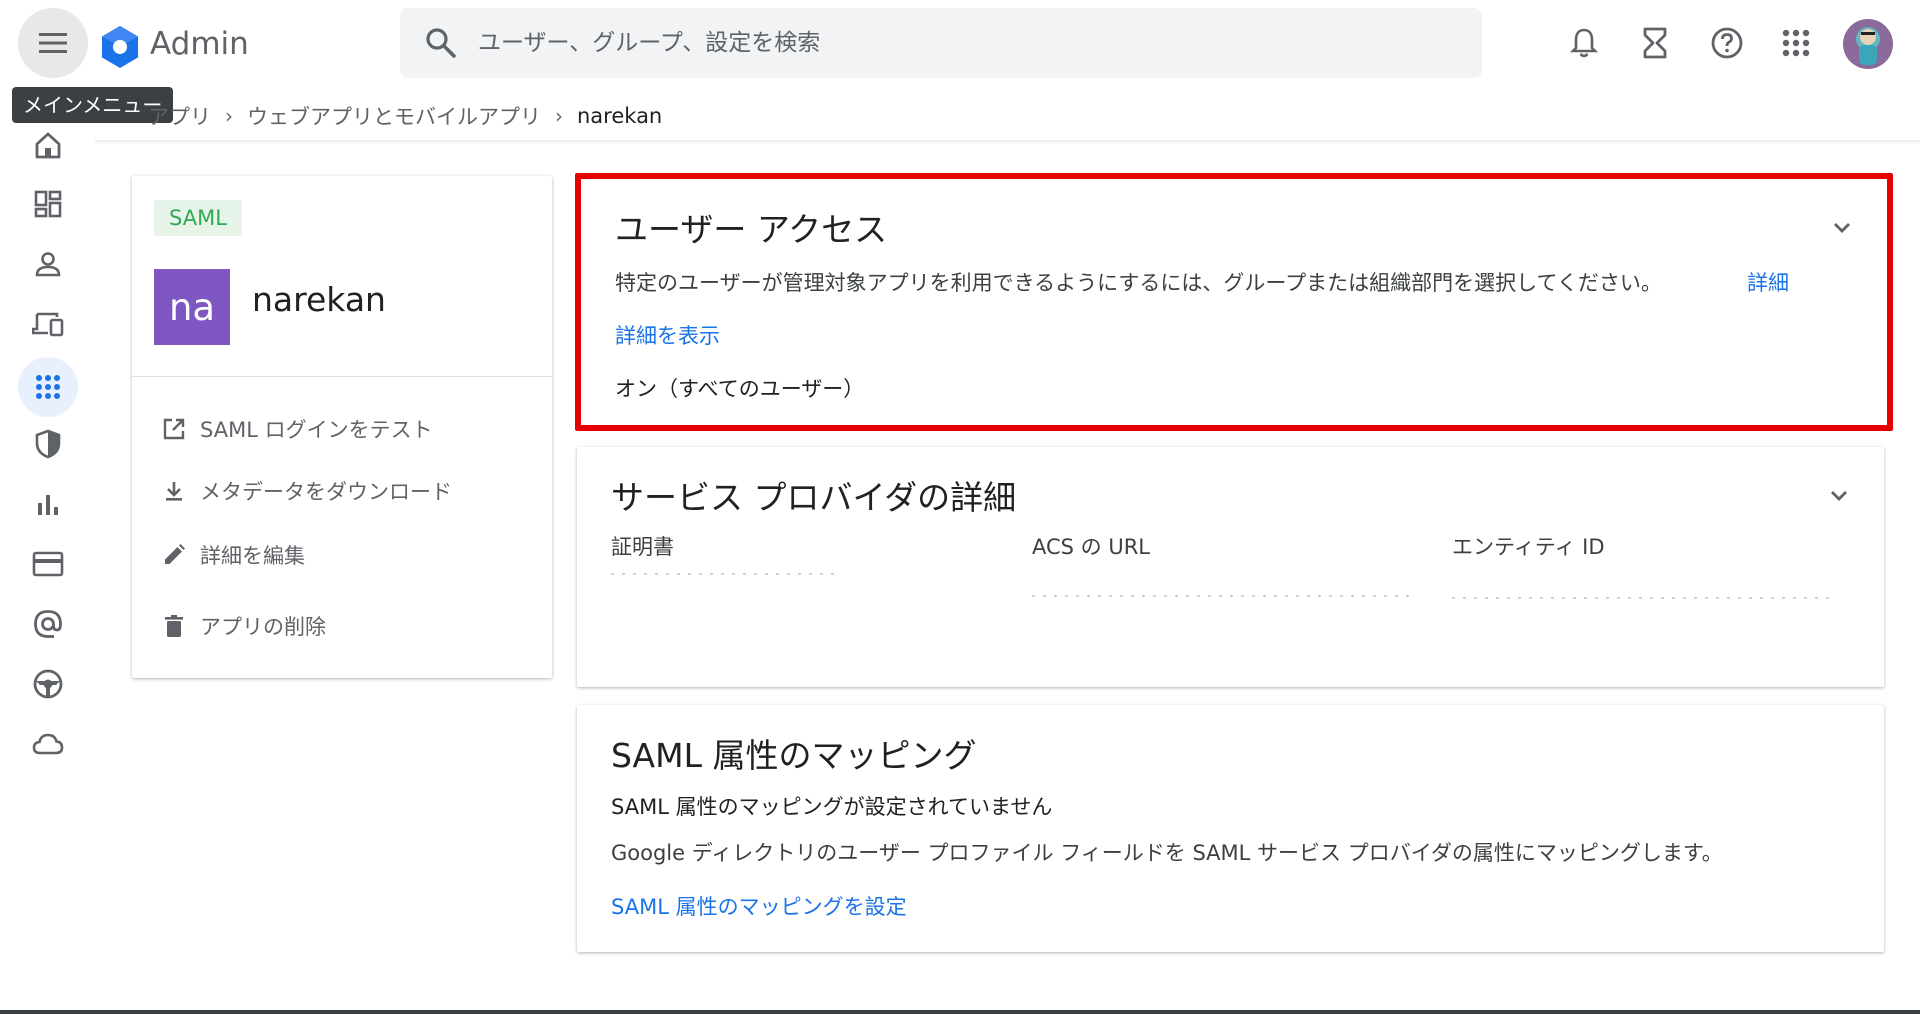 The image size is (1920, 1014). Describe the element at coordinates (394, 116) in the screenshot. I see `breadcrumb-item-web-mobile-apps: ウェブアプリとモバイルアプリ` at that location.